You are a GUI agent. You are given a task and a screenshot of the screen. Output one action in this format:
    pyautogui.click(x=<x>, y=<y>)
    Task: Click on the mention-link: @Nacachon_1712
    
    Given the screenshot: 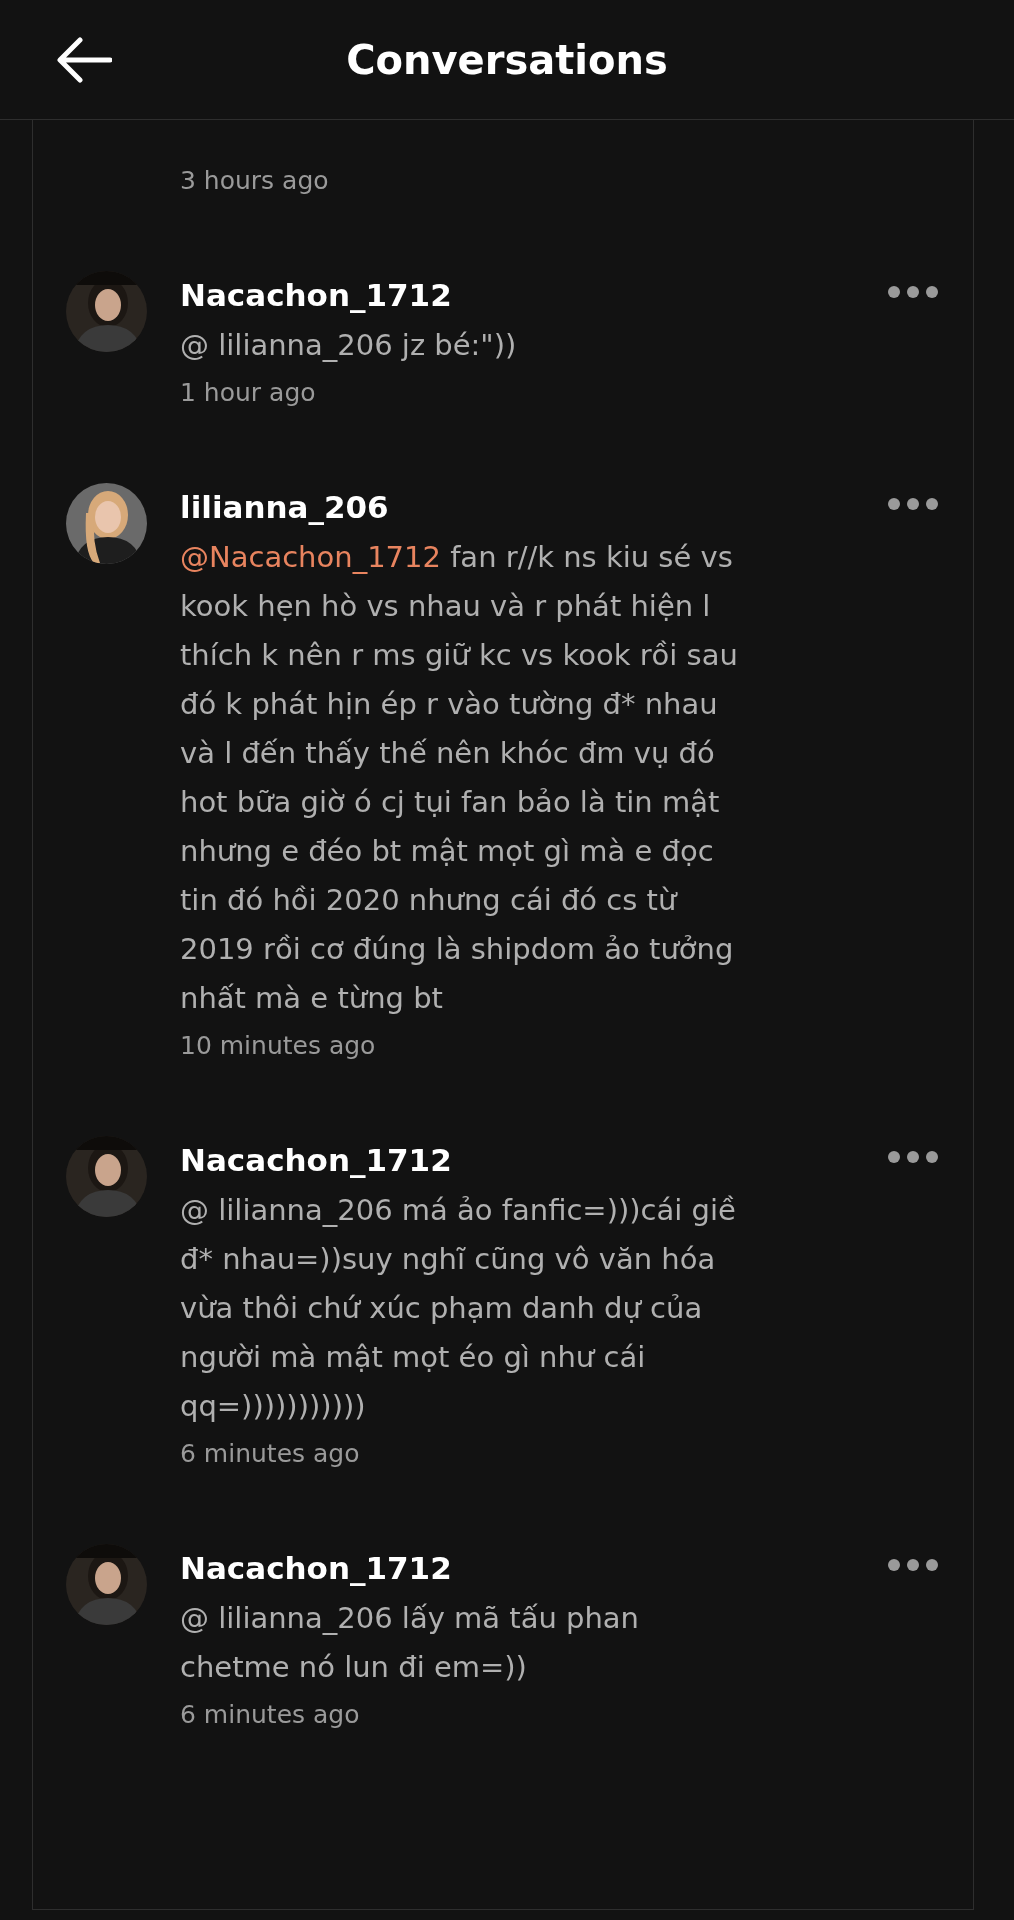 What is the action you would take?
    pyautogui.click(x=310, y=557)
    